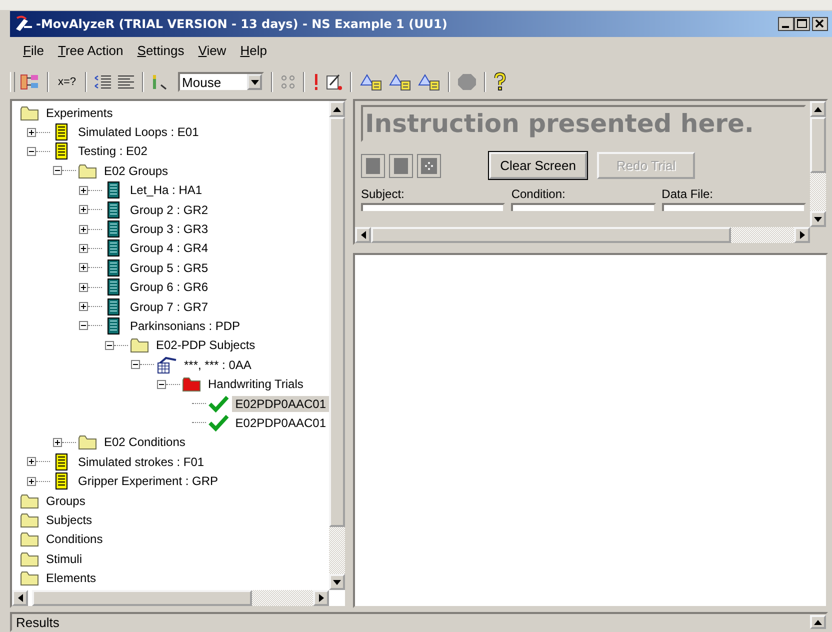  Describe the element at coordinates (169, 210) in the screenshot. I see `tree-item: Group 2 : GR2` at that location.